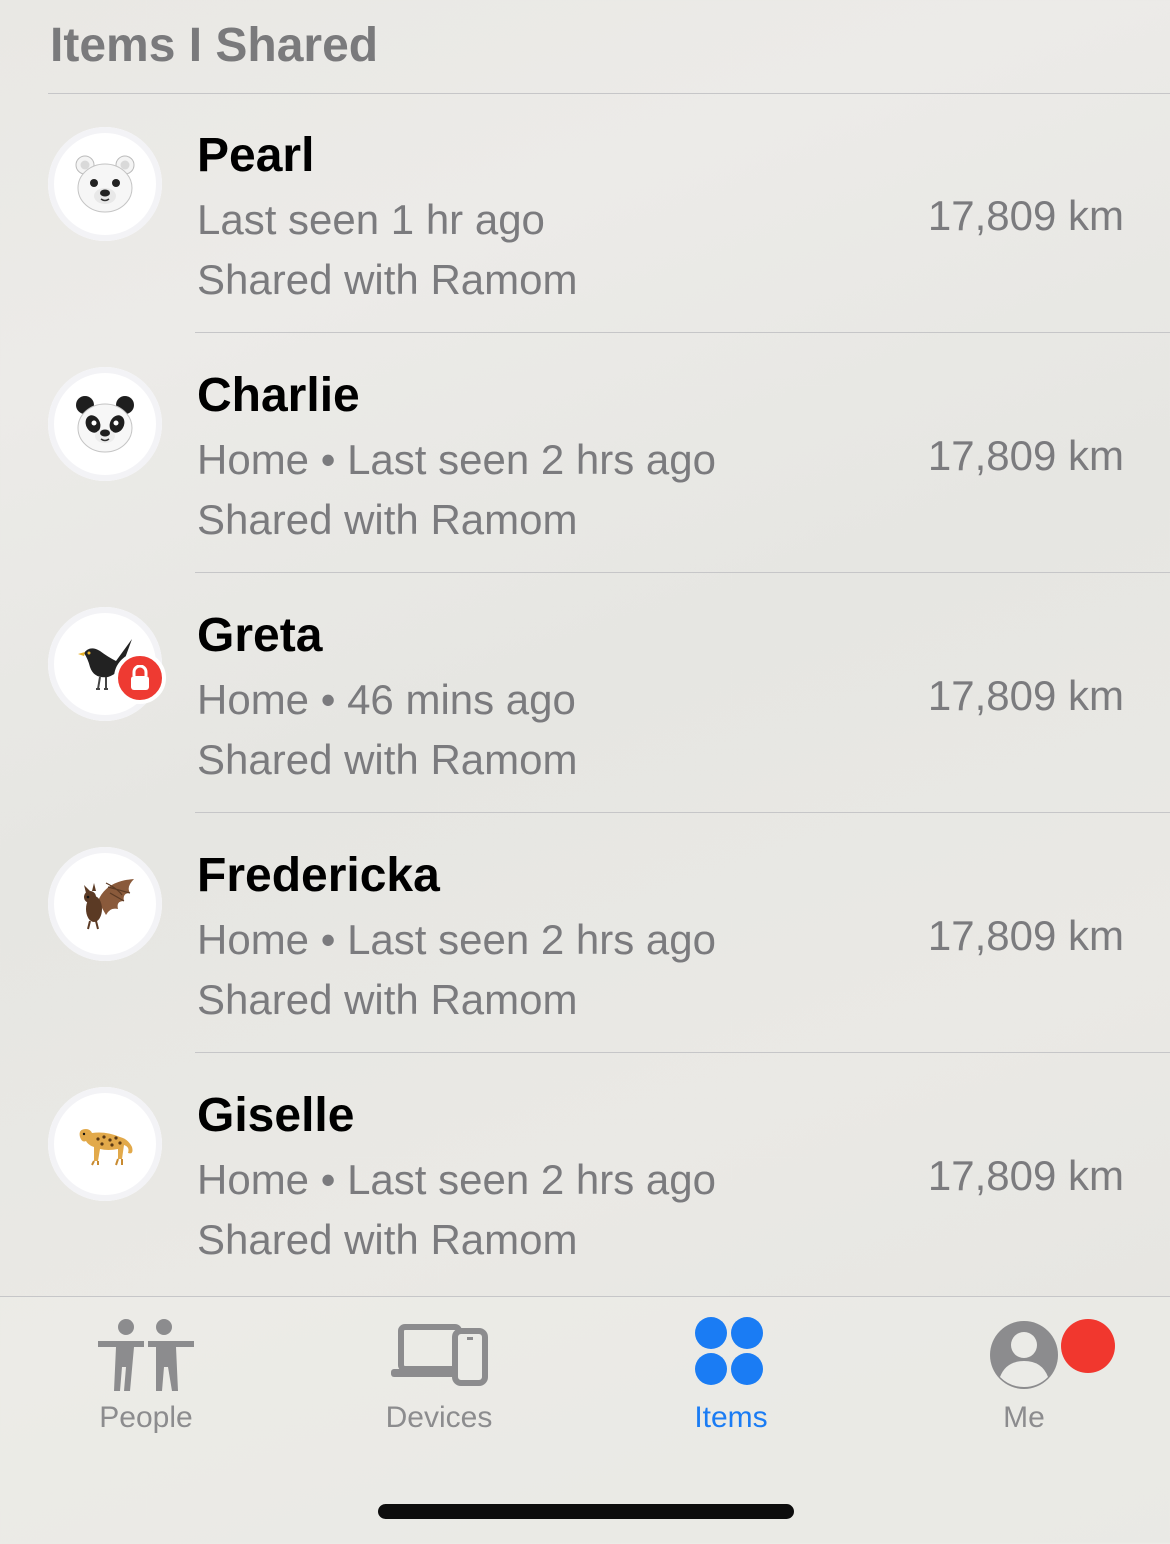 The image size is (1170, 1544). I want to click on polar-bear-icon, so click(105, 184).